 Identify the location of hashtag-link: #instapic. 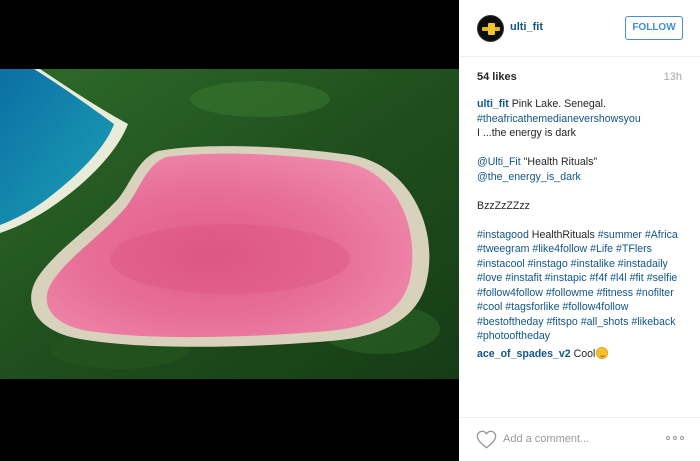
(566, 278).